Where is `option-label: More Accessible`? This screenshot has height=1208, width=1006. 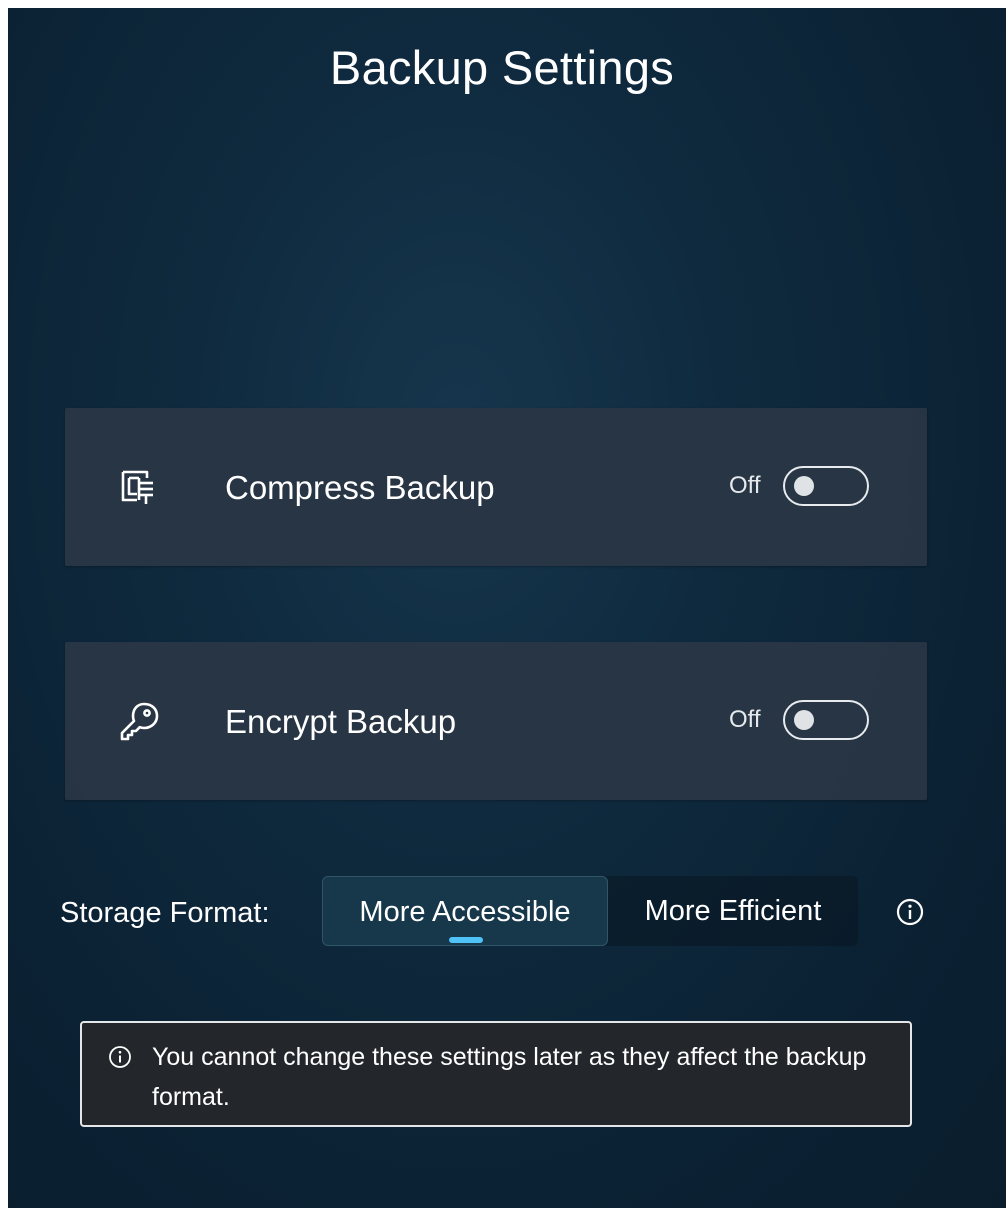 option-label: More Accessible is located at coordinates (465, 912).